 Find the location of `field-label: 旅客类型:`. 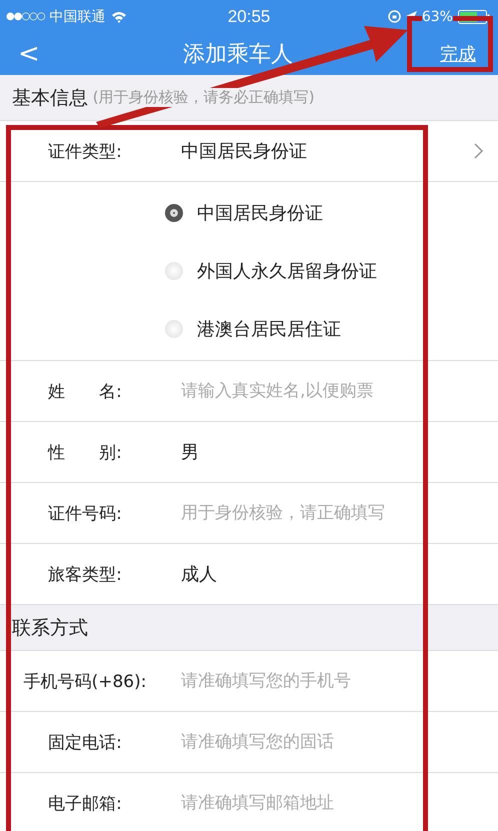

field-label: 旅客类型: is located at coordinates (85, 575).